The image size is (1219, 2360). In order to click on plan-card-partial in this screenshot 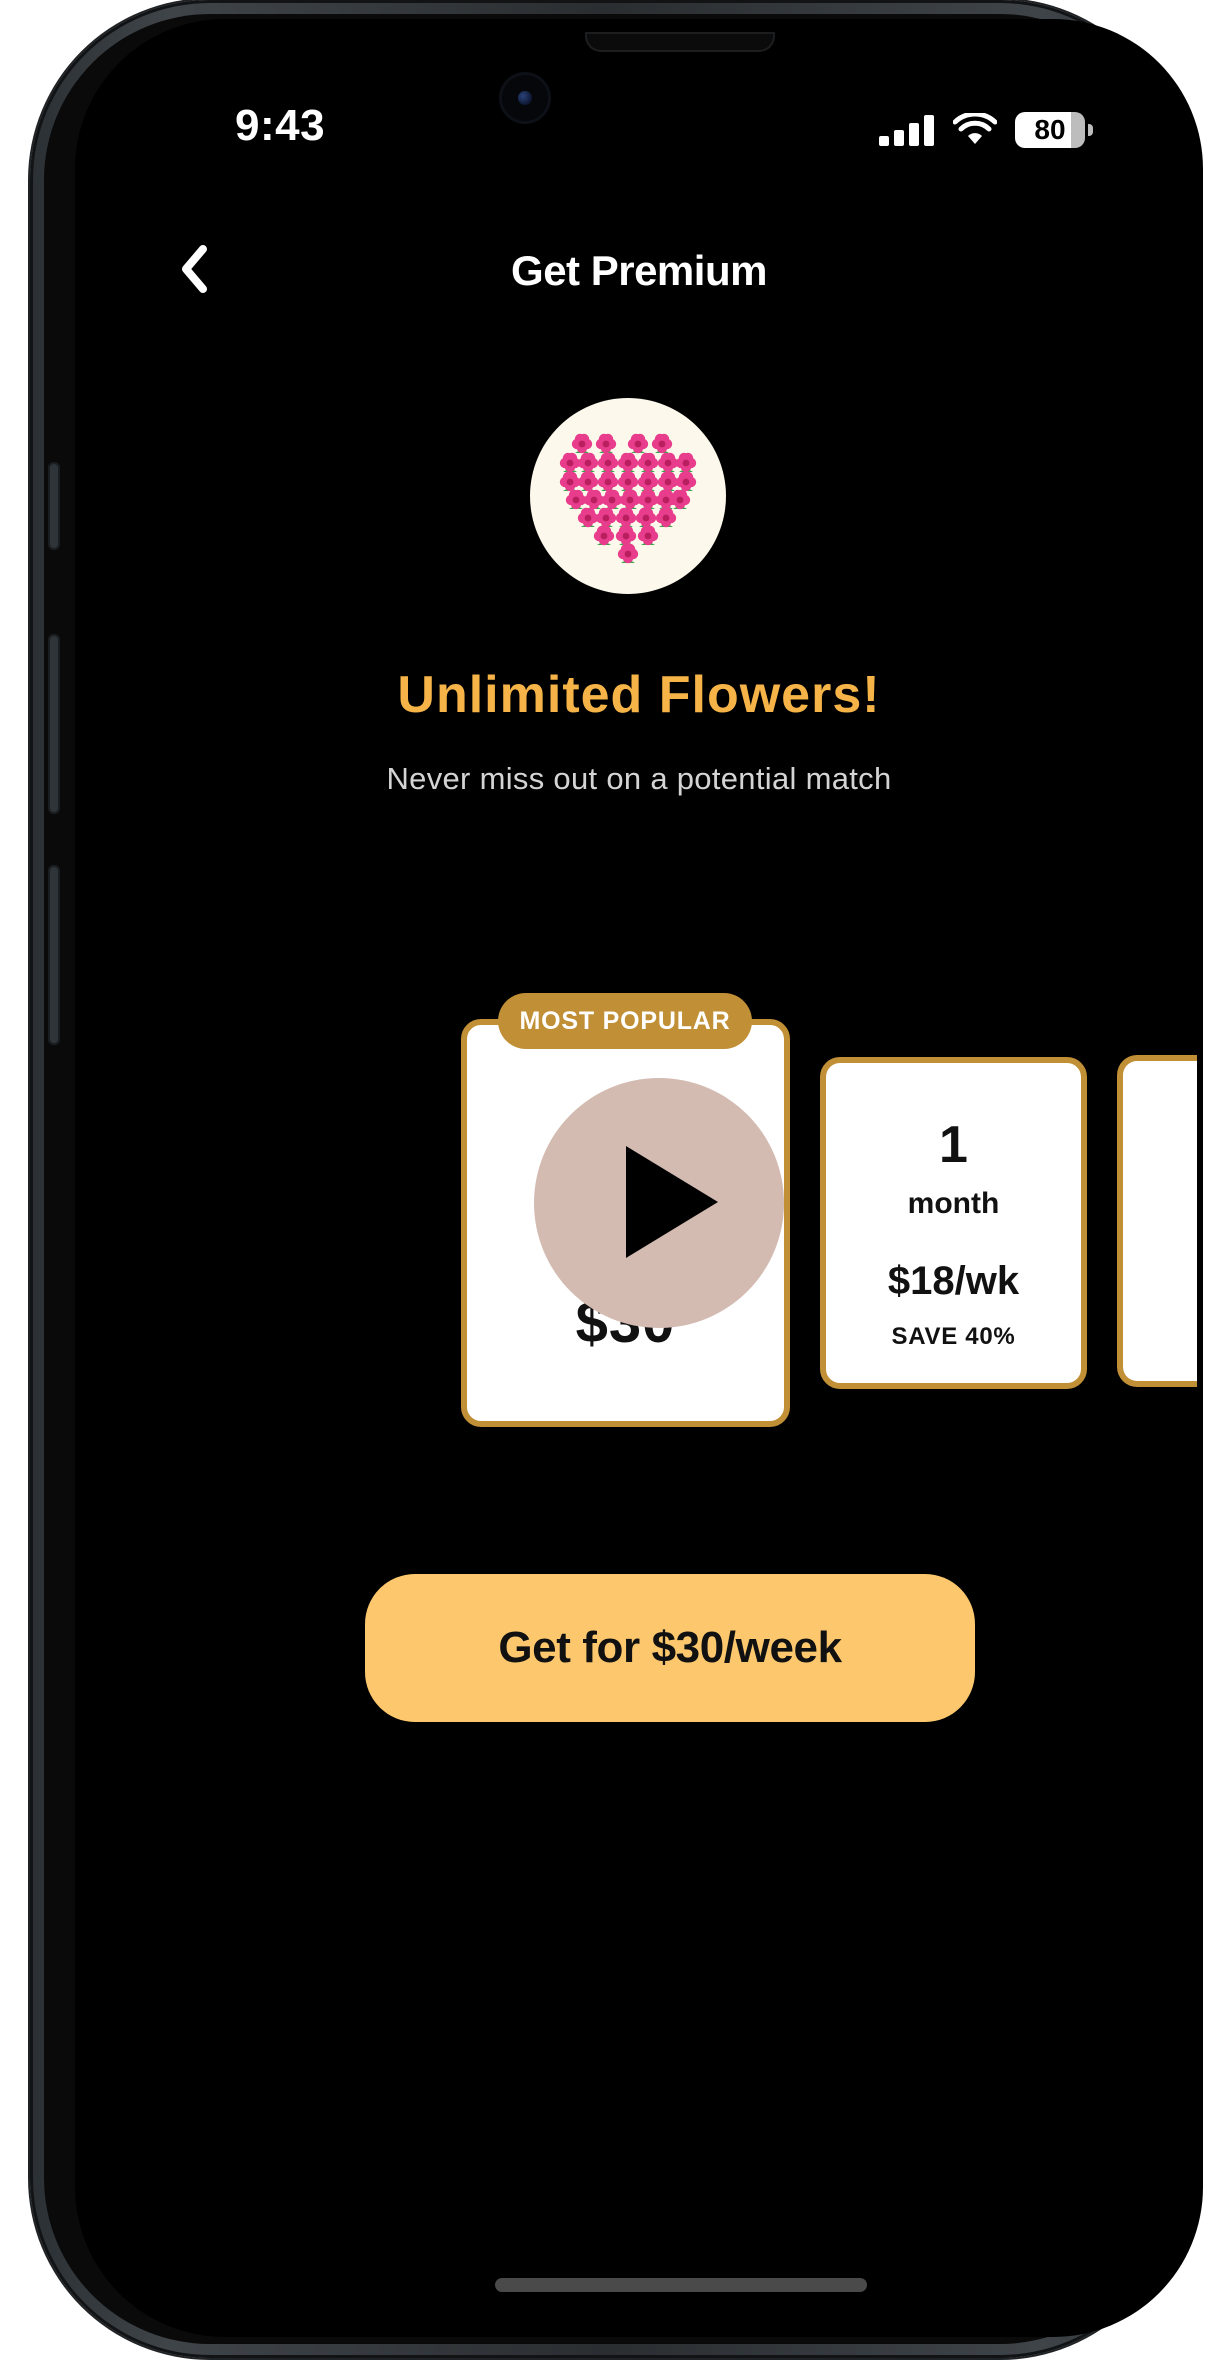, I will do `click(1157, 1221)`.